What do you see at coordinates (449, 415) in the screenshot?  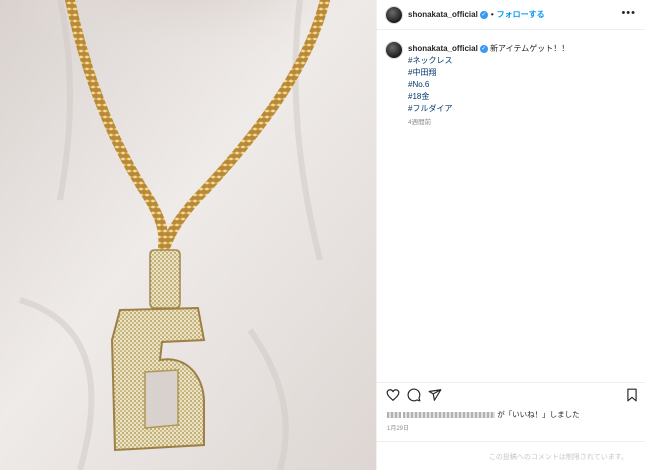 I see `liker-name-redacted` at bounding box center [449, 415].